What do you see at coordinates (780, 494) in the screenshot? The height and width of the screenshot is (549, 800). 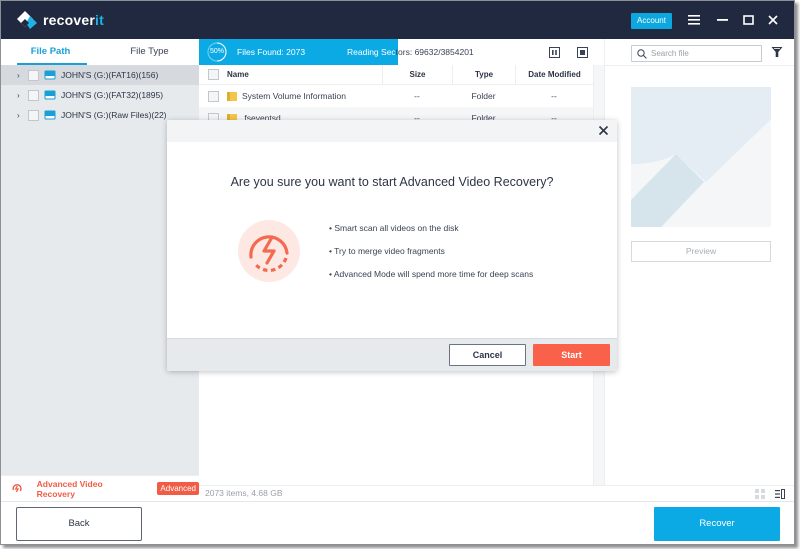 I see `list-view-icon` at bounding box center [780, 494].